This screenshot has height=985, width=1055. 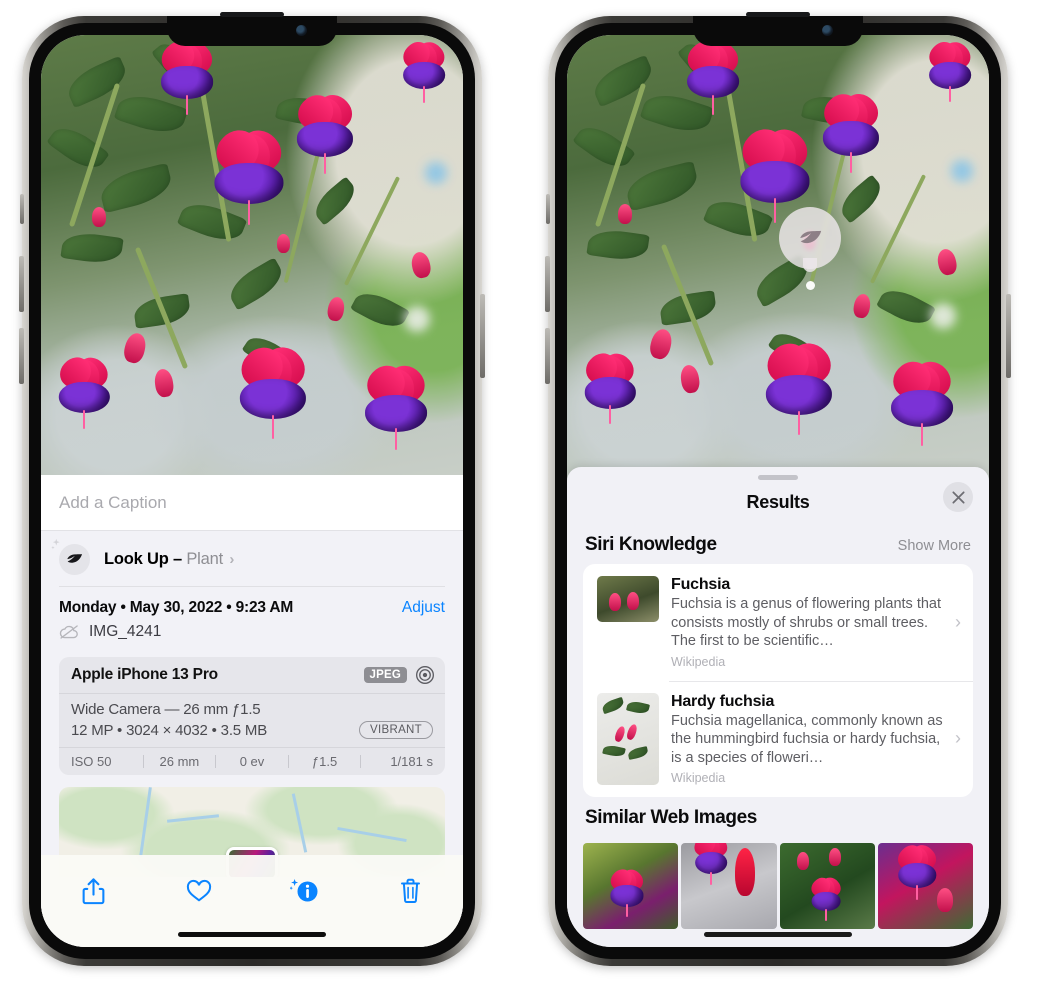 I want to click on result-title: Fuchsia, so click(x=701, y=584).